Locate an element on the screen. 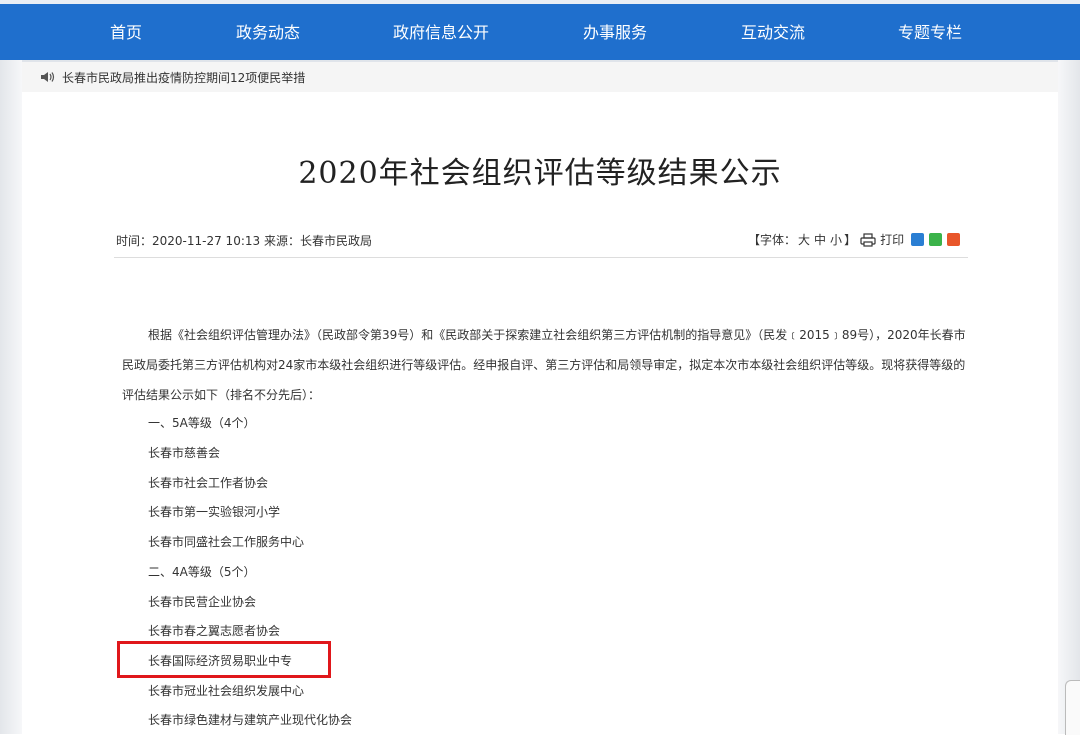 Image resolution: width=1080 pixels, height=735 pixels. article-tools: 【字体： 大 中 小 】 打印 is located at coordinates (854, 239).